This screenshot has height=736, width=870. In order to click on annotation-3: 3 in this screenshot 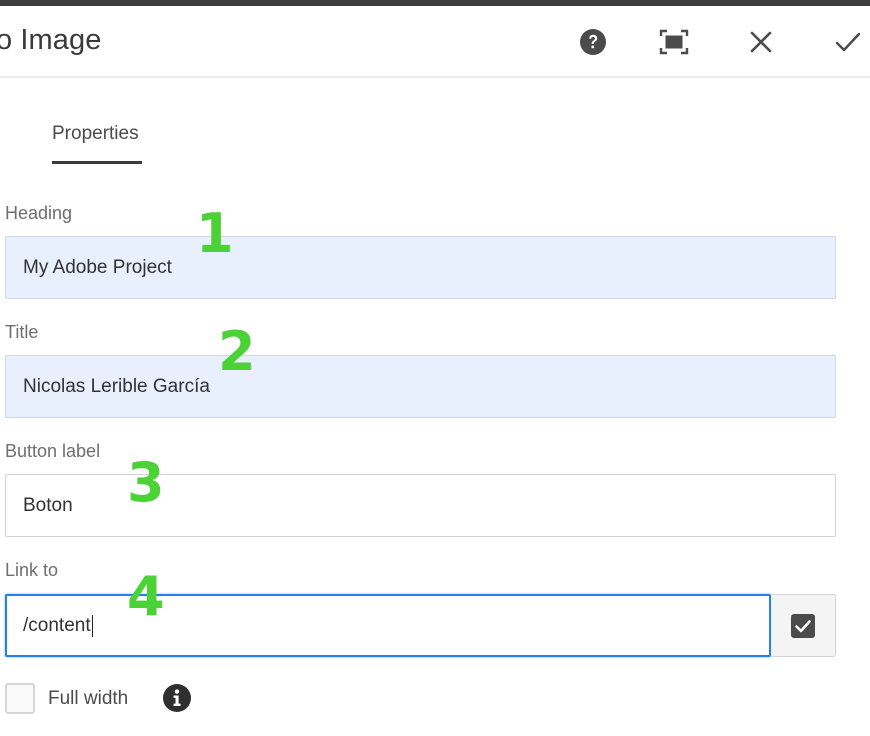, I will do `click(146, 482)`.